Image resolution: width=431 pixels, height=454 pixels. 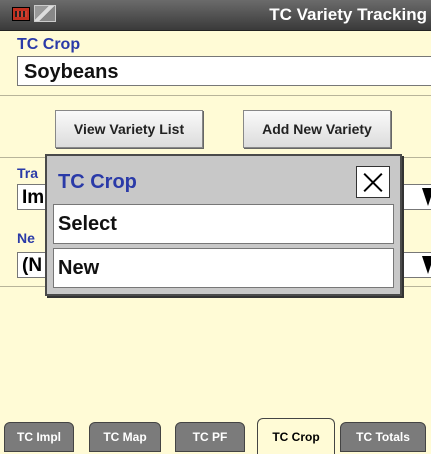 I want to click on tab-bar: TC Impl TC Map TC PF TC Crop TC Totals, so click(x=215, y=436).